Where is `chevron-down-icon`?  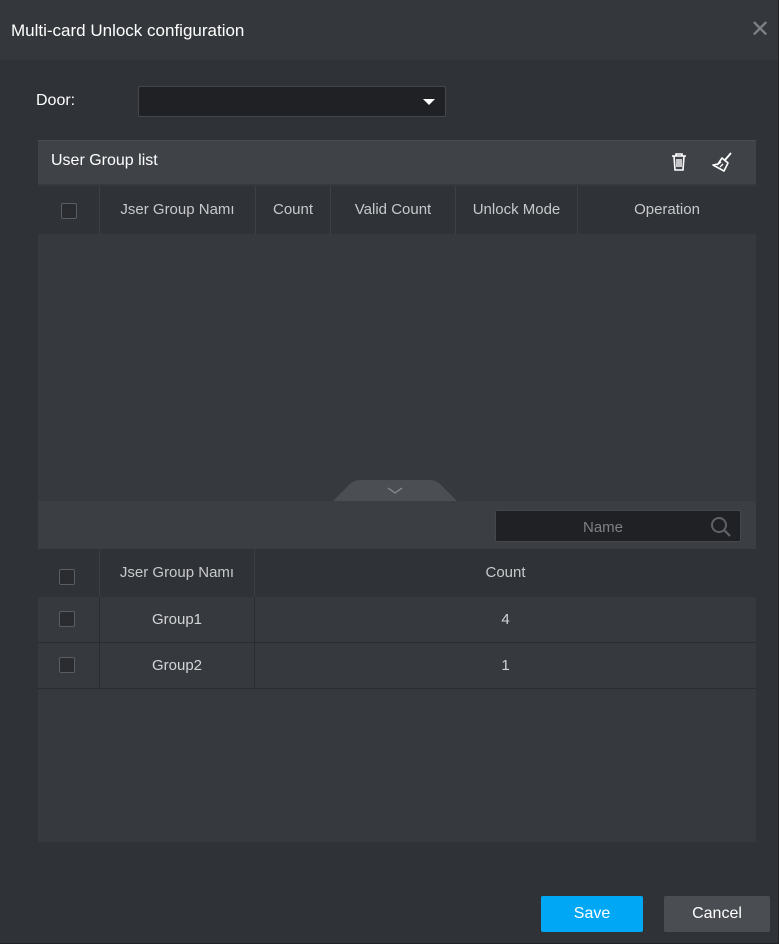 chevron-down-icon is located at coordinates (429, 102).